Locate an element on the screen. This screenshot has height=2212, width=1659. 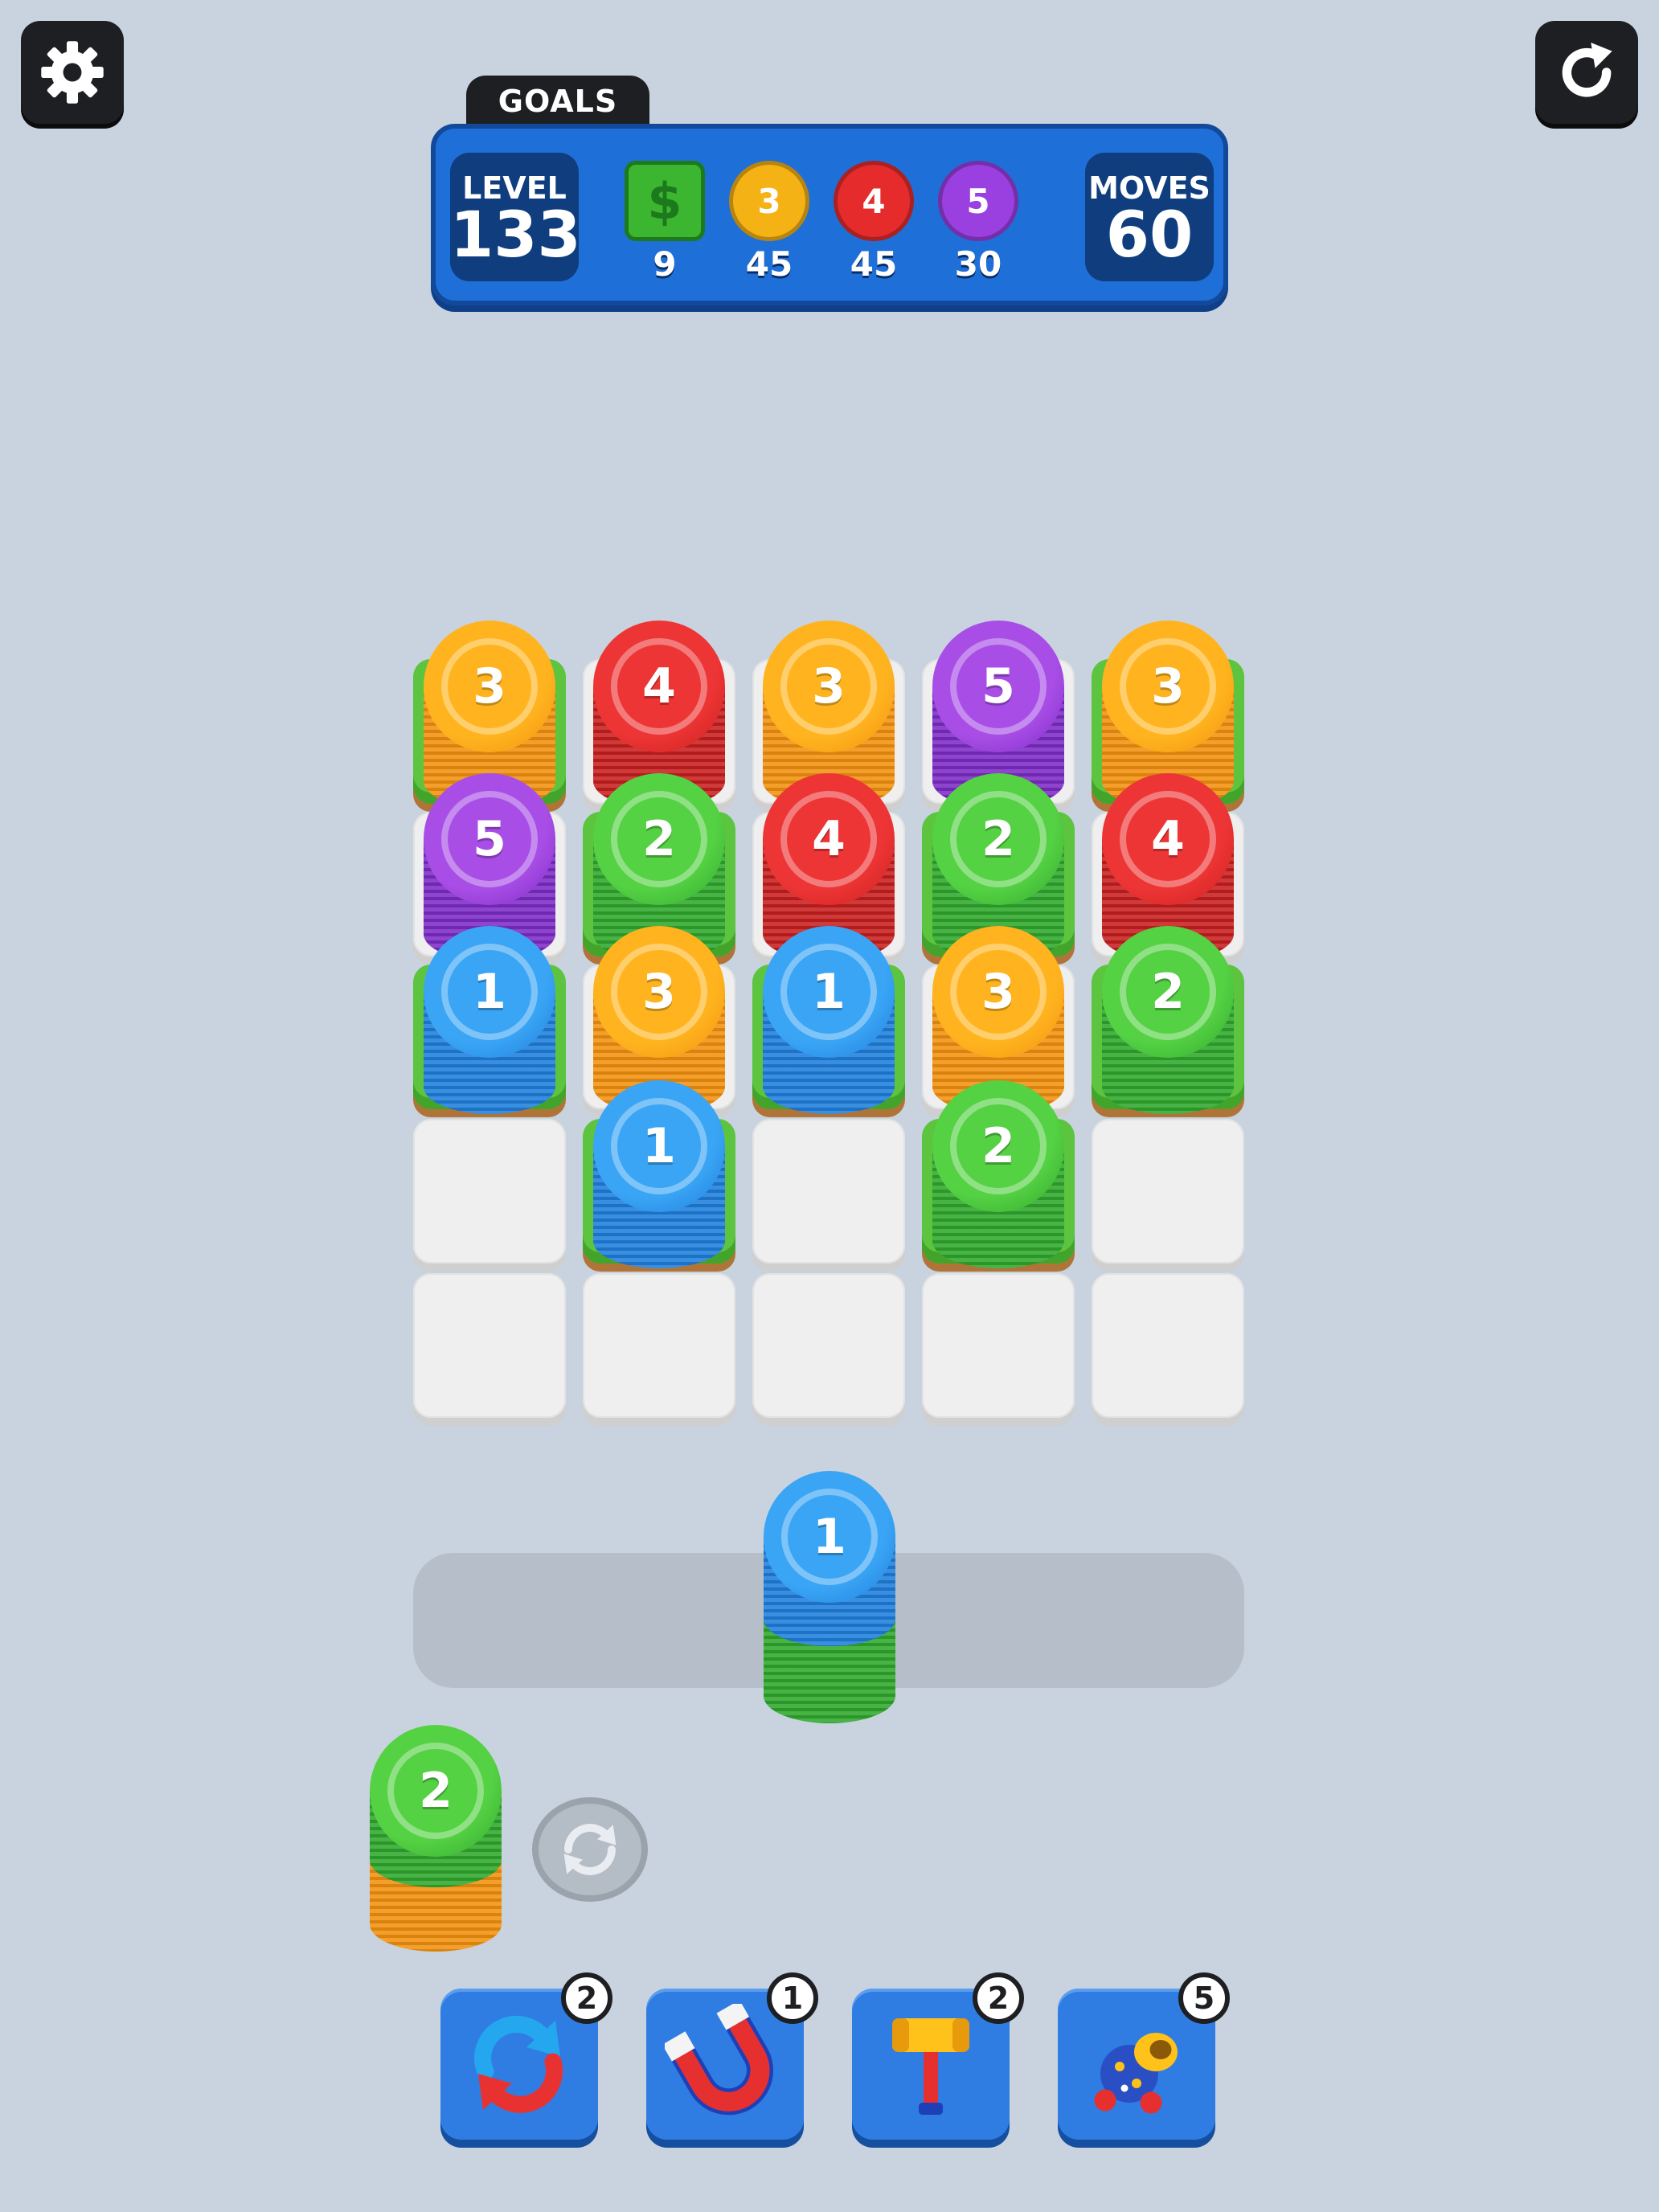
money-symbol: $ is located at coordinates (664, 201).